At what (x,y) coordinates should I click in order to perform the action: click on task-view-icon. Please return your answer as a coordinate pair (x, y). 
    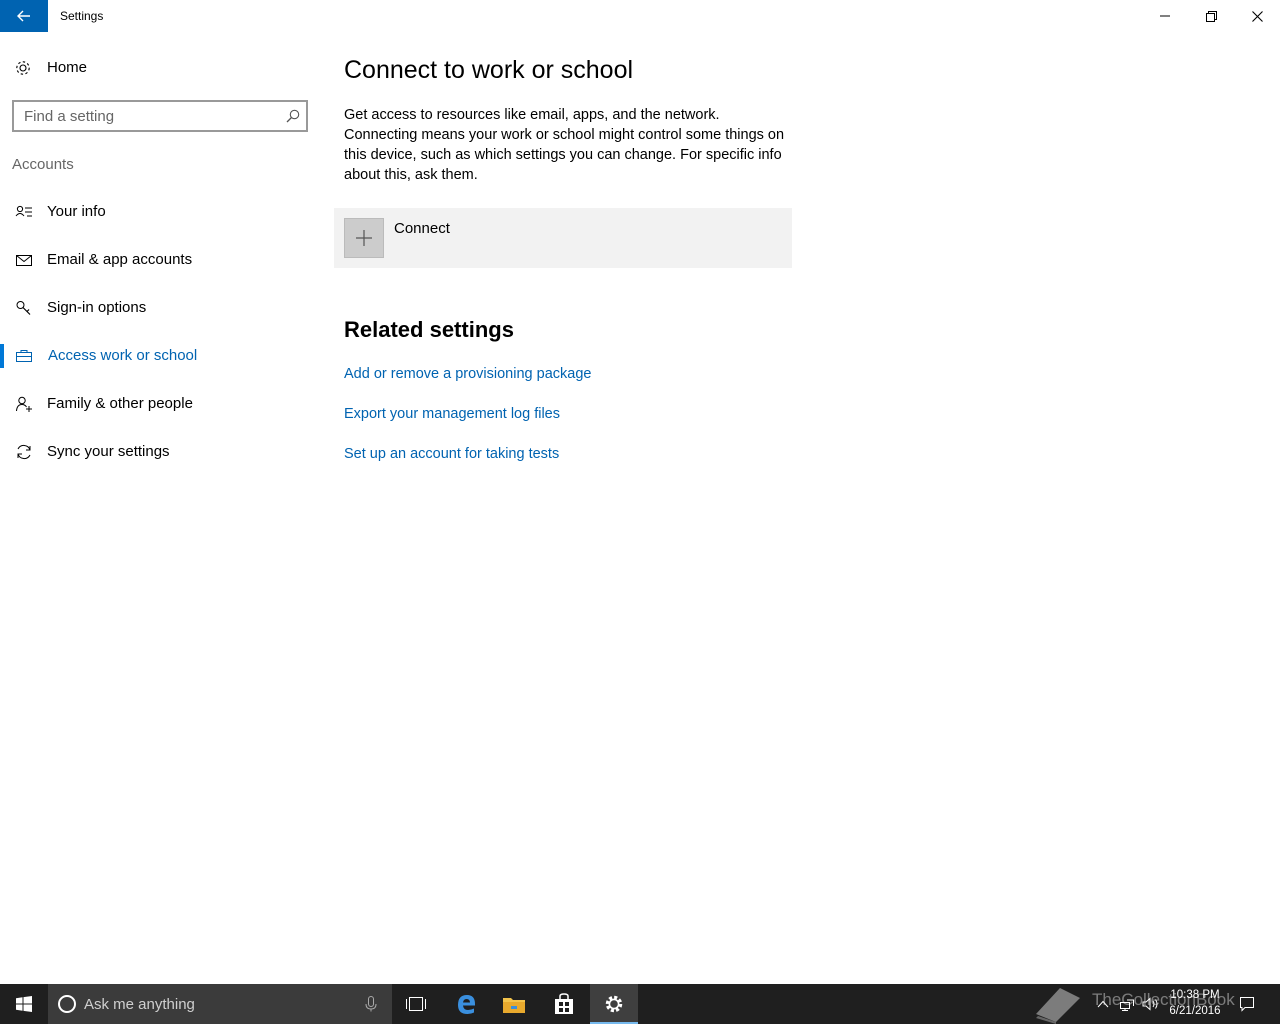
    Looking at the image, I should click on (416, 1004).